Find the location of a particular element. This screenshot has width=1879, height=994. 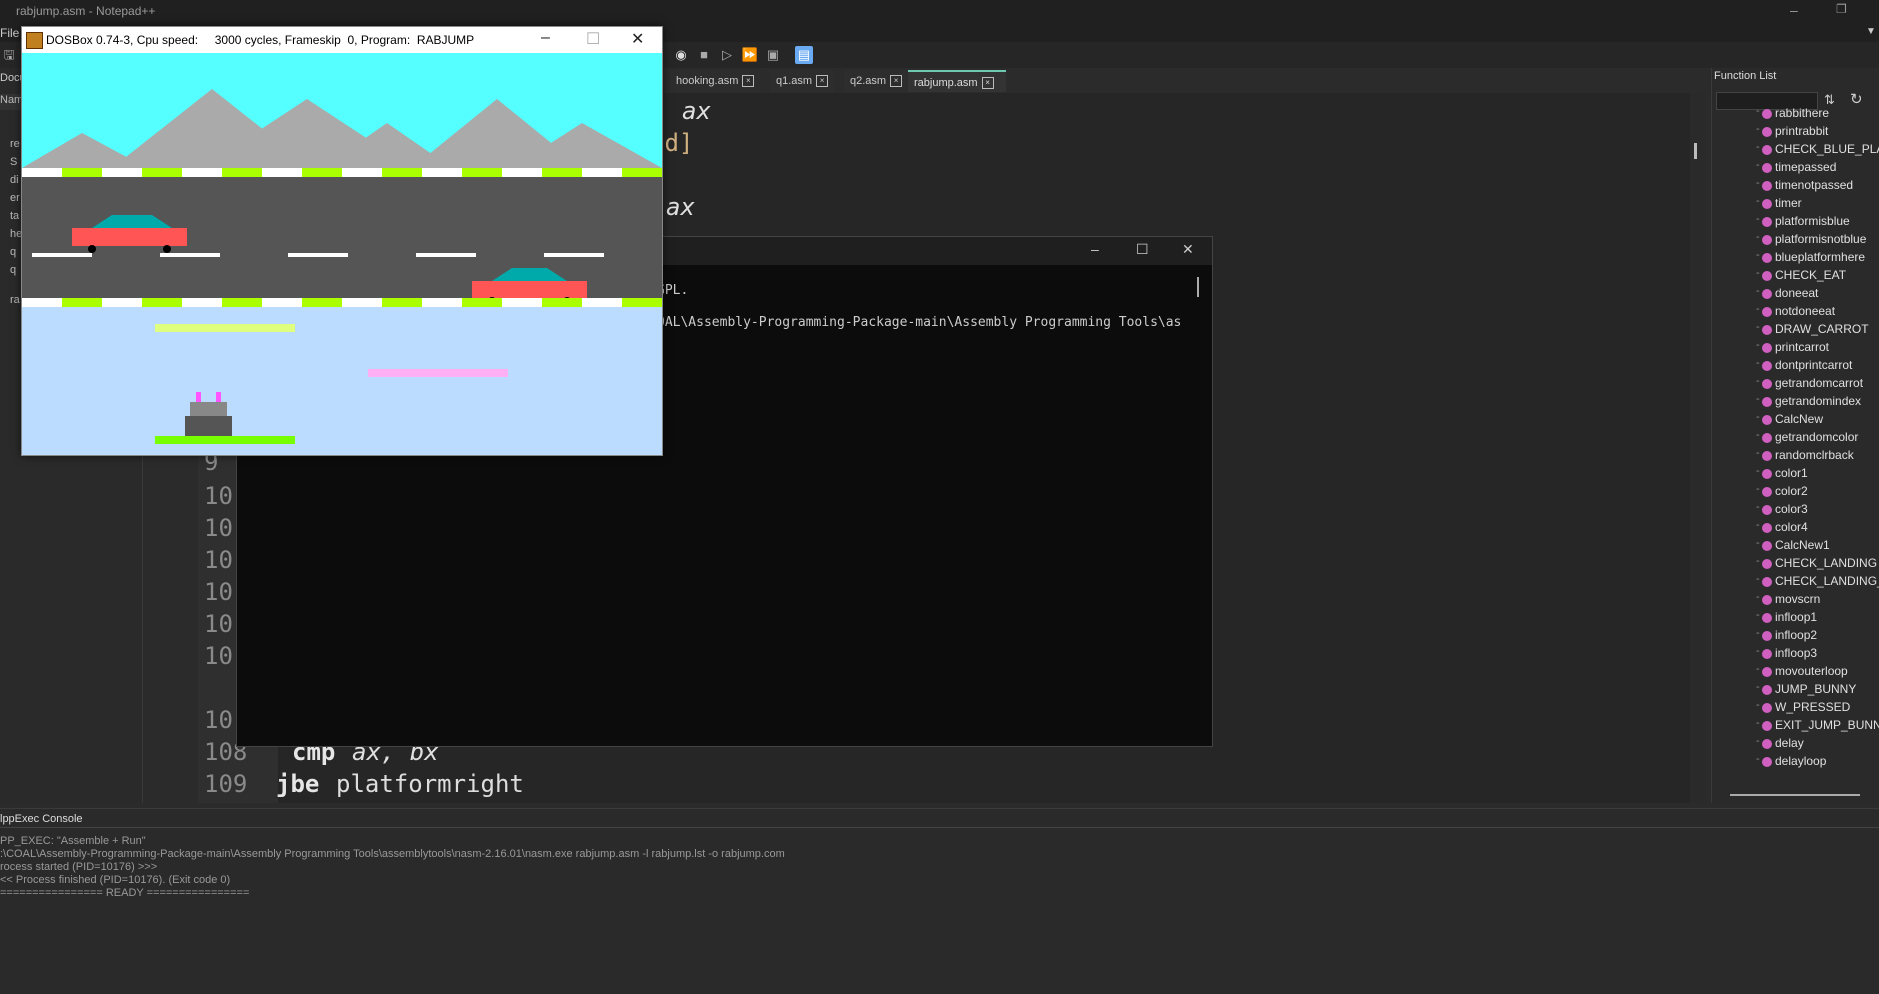

function-name: infloop1 is located at coordinates (1796, 617).